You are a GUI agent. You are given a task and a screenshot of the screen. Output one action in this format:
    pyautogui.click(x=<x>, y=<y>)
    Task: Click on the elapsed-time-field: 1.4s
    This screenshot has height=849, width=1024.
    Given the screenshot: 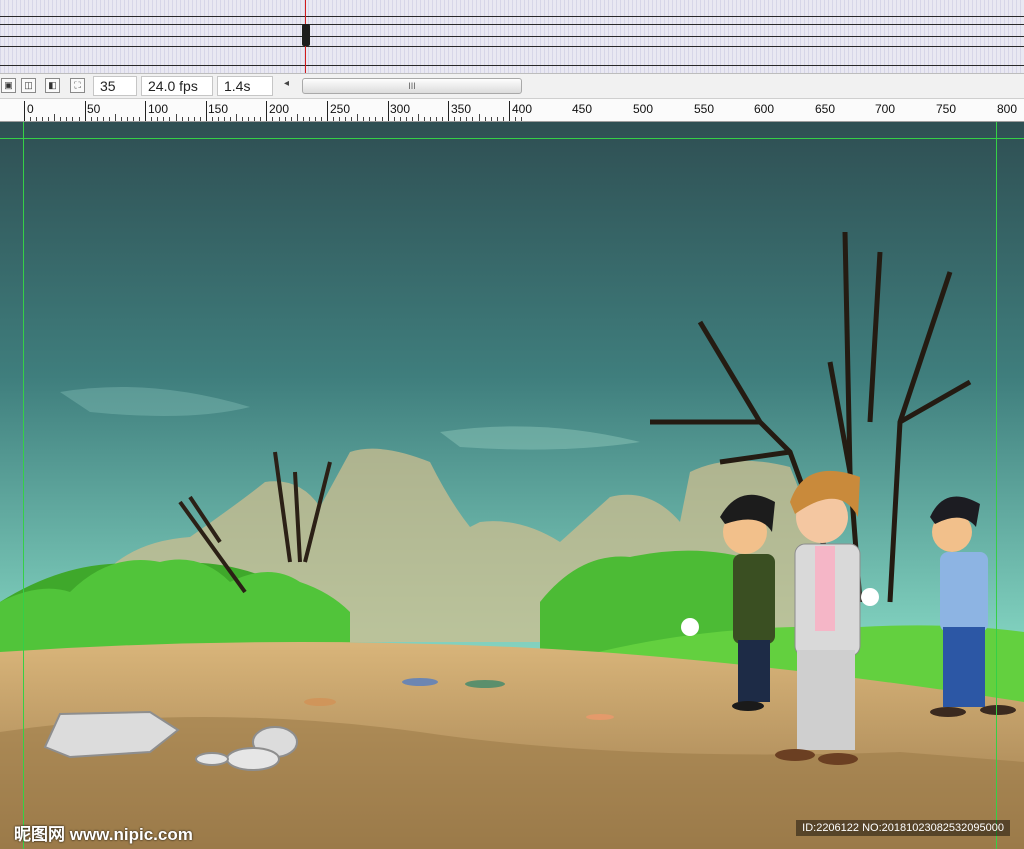 What is the action you would take?
    pyautogui.click(x=245, y=86)
    